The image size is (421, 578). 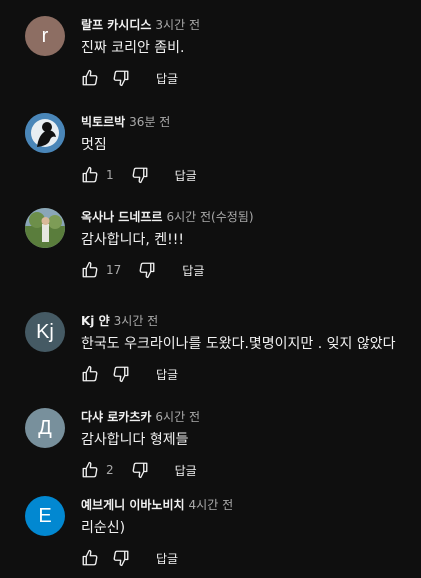 I want to click on author-name: 예브게니 이바노비치, so click(x=133, y=505).